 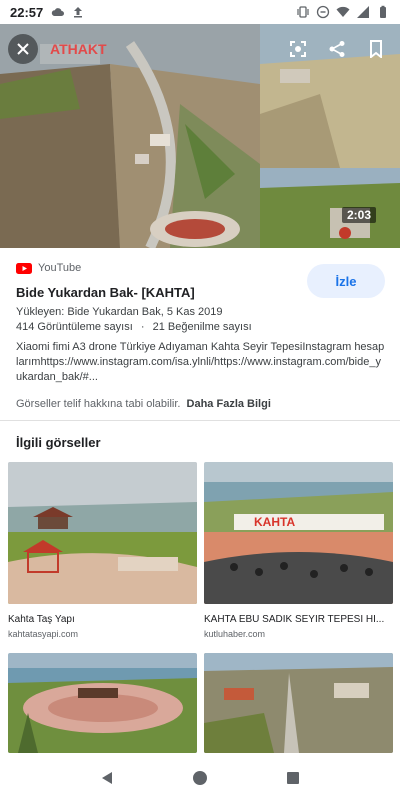 I want to click on related-source: kutluhaber.com, so click(x=235, y=634).